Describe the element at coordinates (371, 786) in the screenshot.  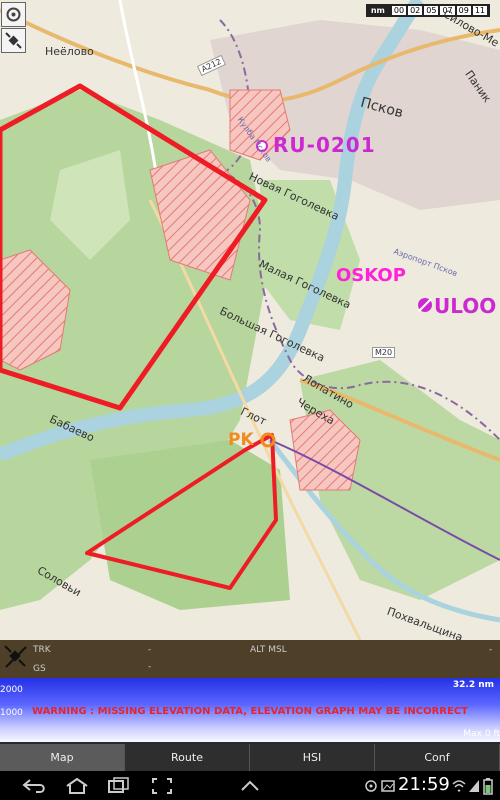
I see `location-icon` at that location.